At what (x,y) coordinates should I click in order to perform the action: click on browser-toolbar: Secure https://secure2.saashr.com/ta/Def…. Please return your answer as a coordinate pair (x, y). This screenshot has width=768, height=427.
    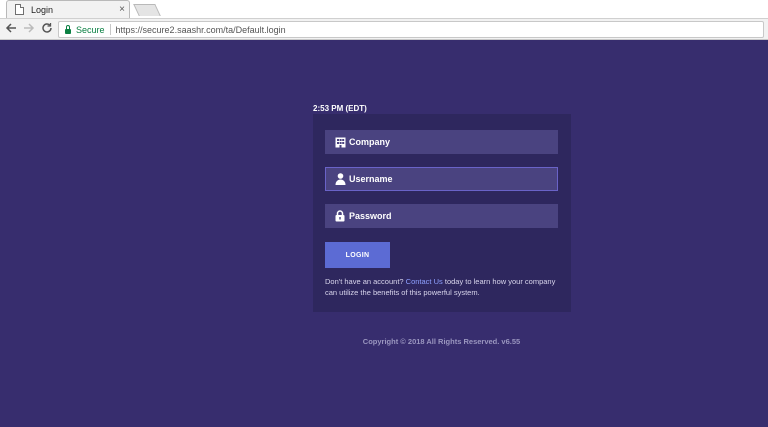
    Looking at the image, I should click on (384, 29).